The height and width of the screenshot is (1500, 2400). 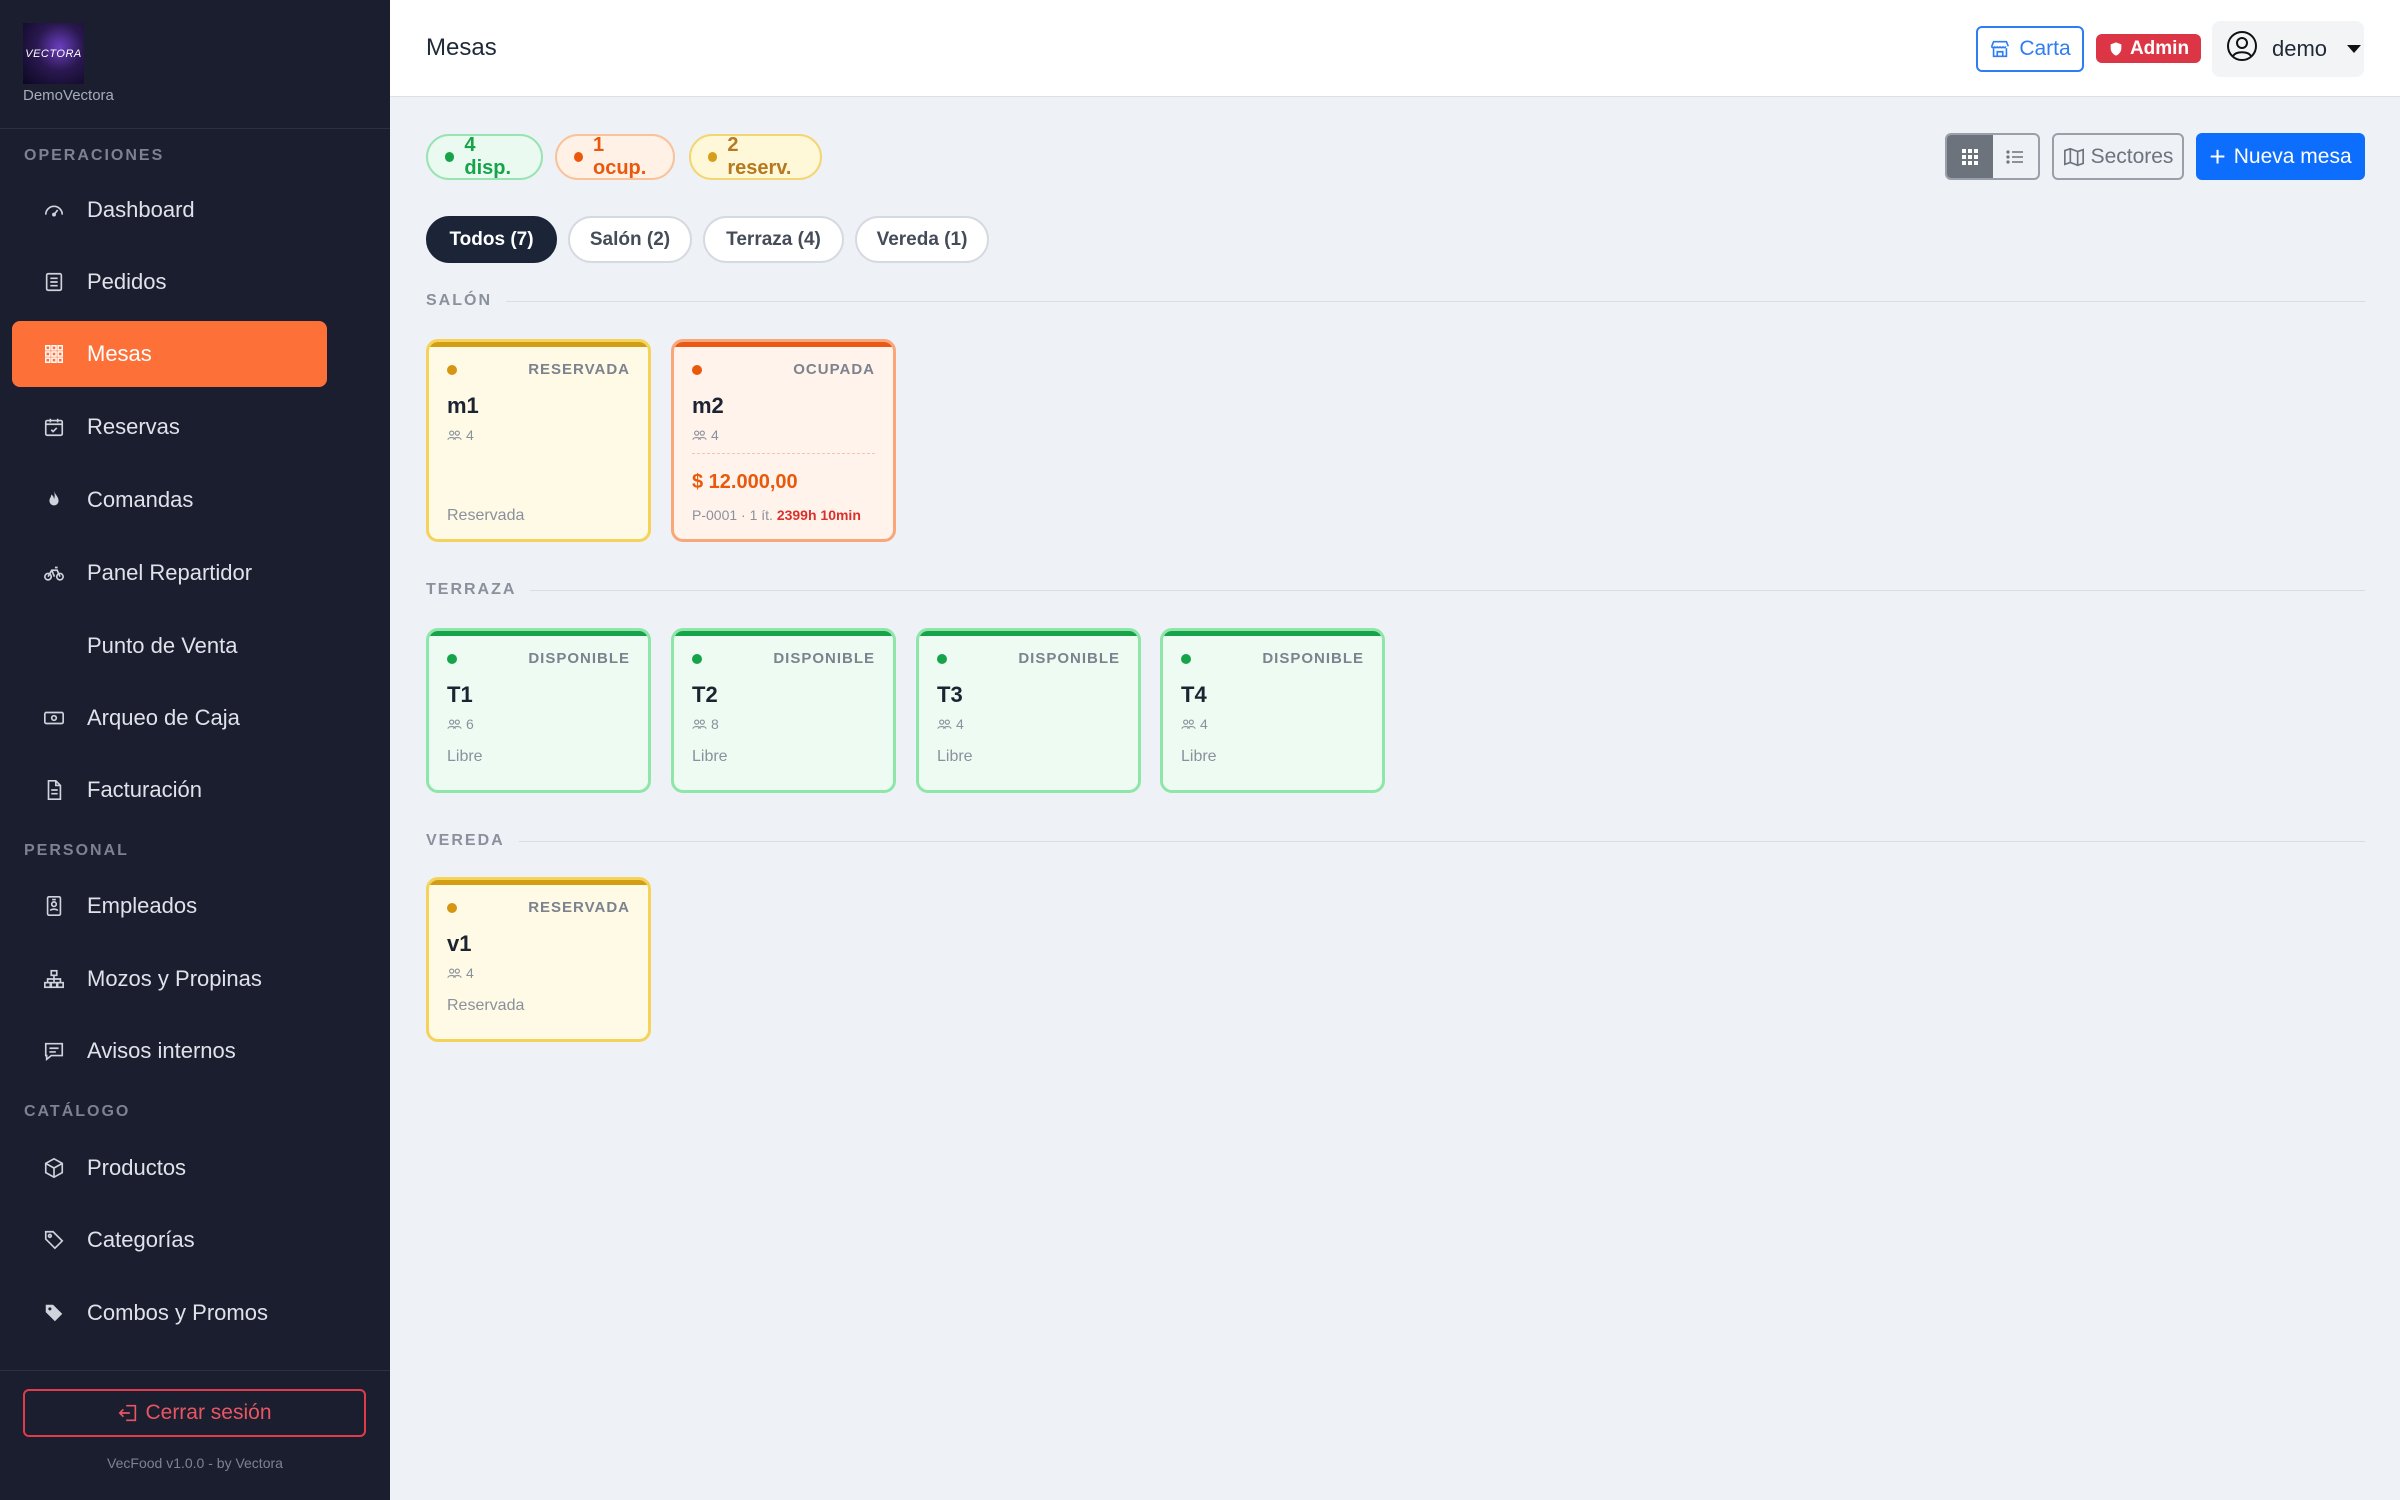 What do you see at coordinates (169, 500) in the screenshot?
I see `sidebar-item-comandas: Comandas` at bounding box center [169, 500].